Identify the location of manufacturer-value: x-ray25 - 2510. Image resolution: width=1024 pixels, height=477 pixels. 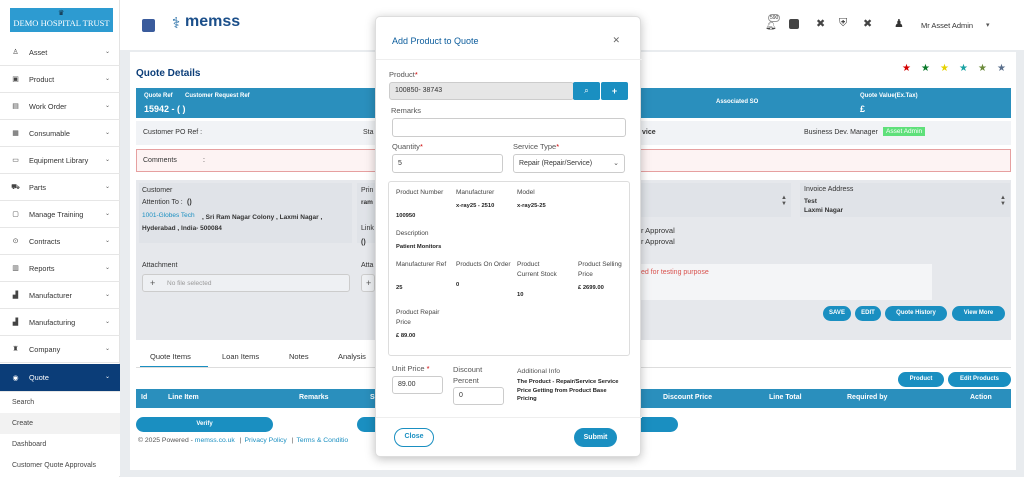
(475, 206).